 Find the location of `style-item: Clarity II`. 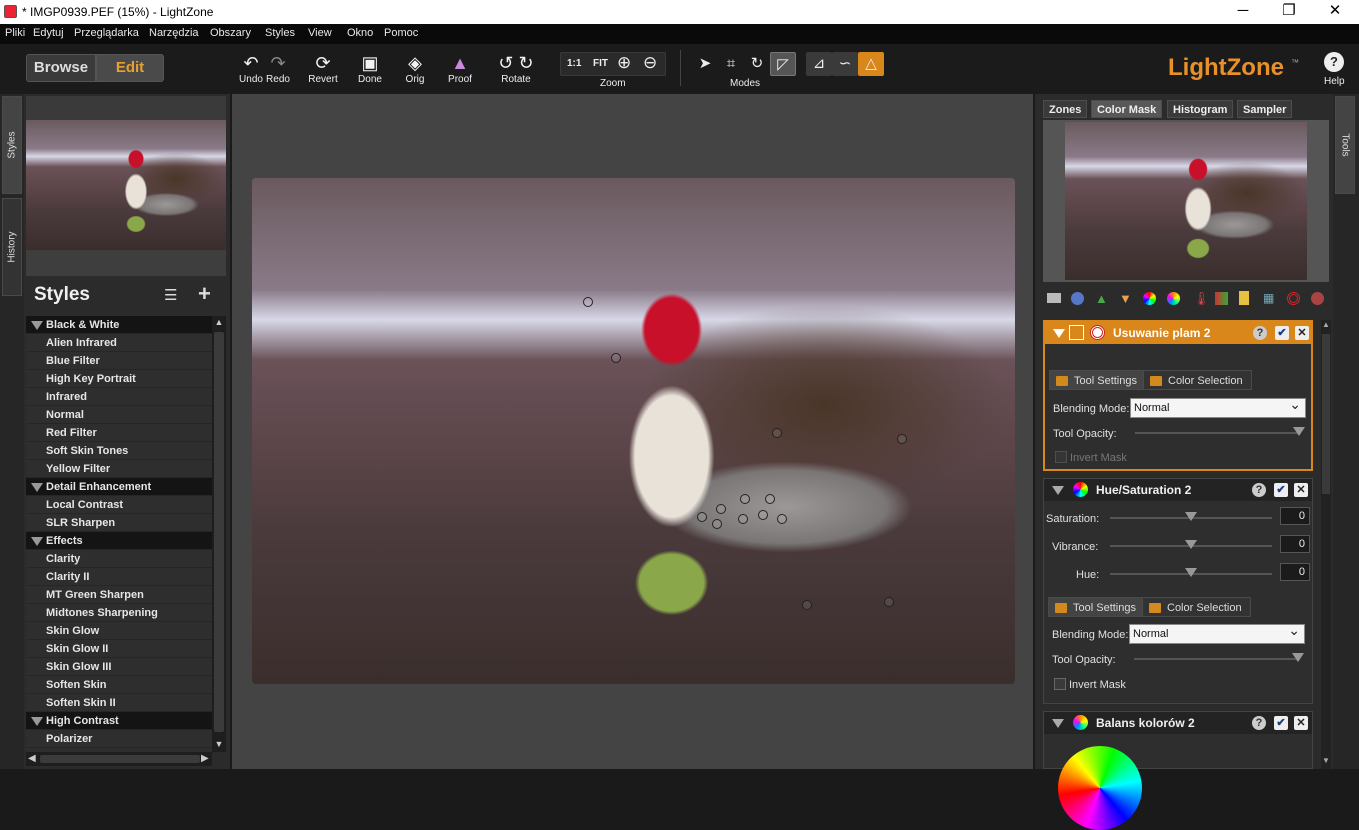

style-item: Clarity II is located at coordinates (119, 577).